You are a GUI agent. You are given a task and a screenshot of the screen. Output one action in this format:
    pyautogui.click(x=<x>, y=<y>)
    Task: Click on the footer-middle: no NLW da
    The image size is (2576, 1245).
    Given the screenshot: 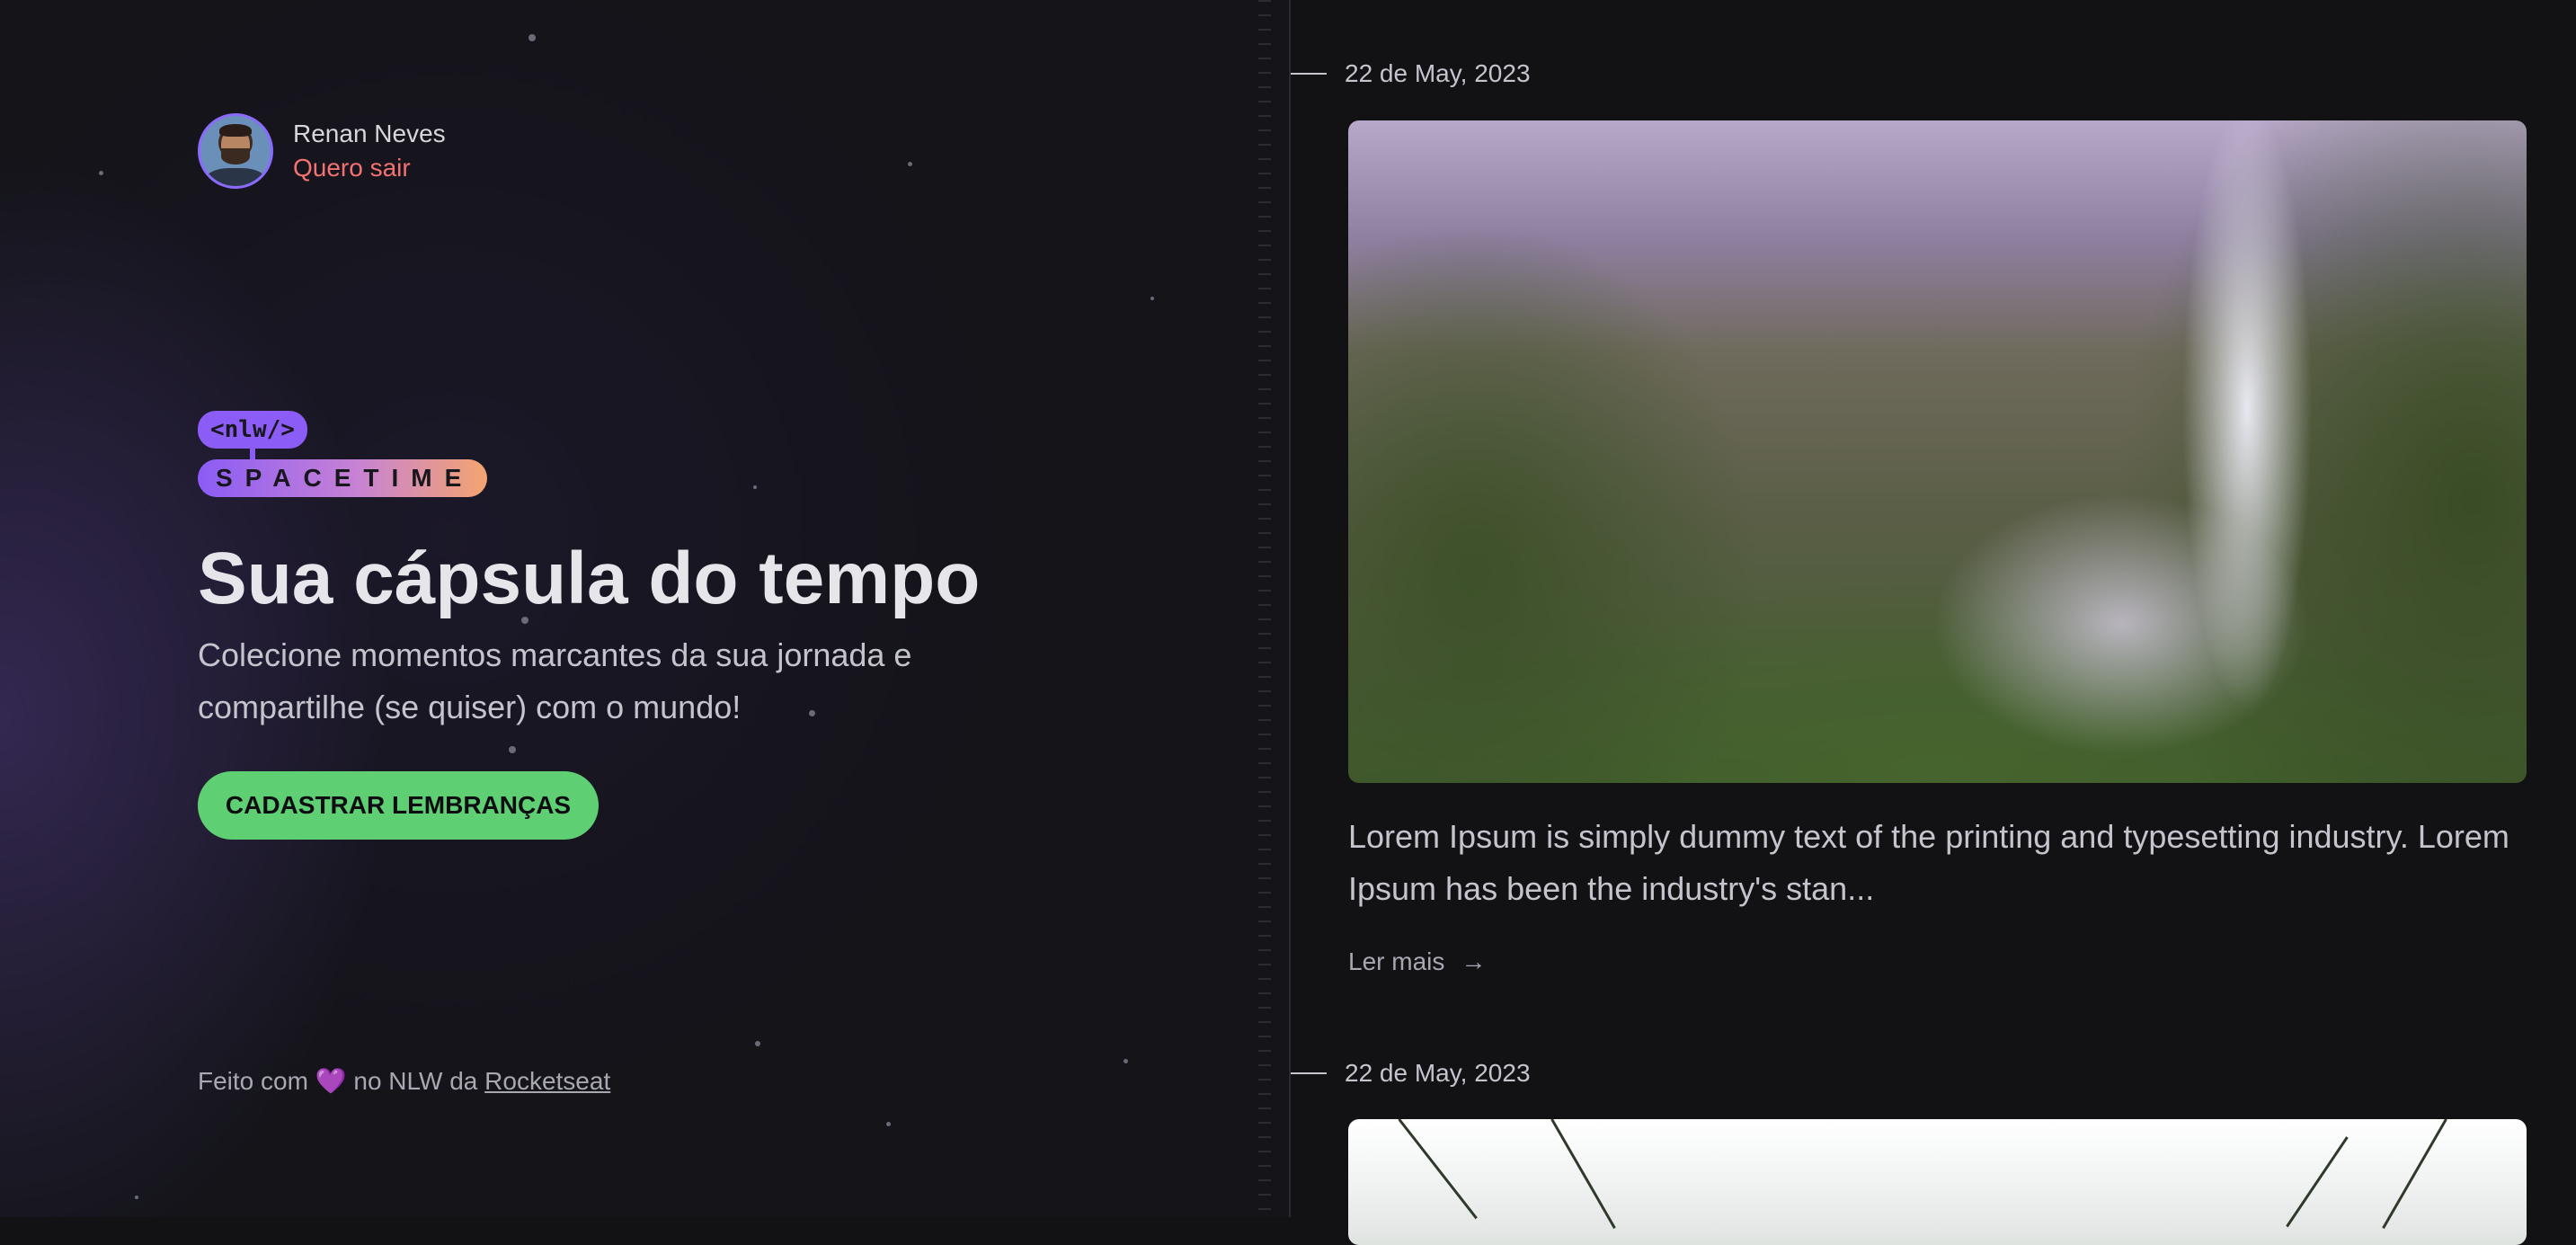 What is the action you would take?
    pyautogui.click(x=415, y=1081)
    